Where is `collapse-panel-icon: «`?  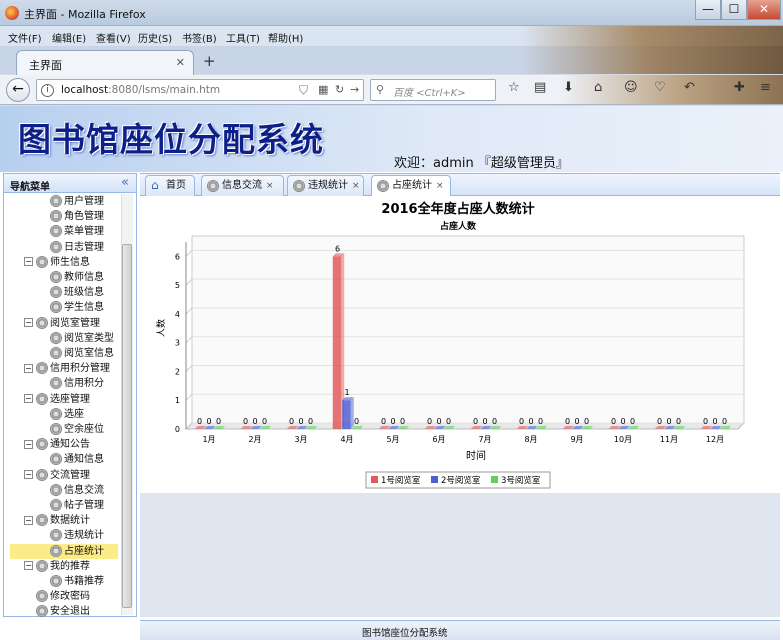 collapse-panel-icon: « is located at coordinates (125, 182).